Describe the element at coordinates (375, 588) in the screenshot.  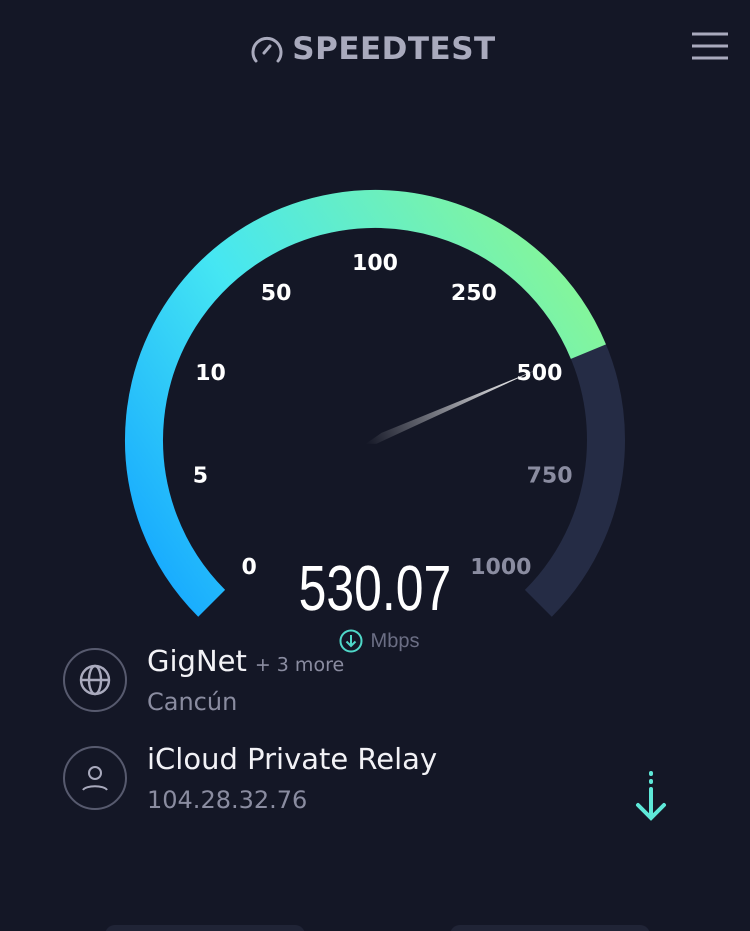
I see `speed-reading: 530.07` at that location.